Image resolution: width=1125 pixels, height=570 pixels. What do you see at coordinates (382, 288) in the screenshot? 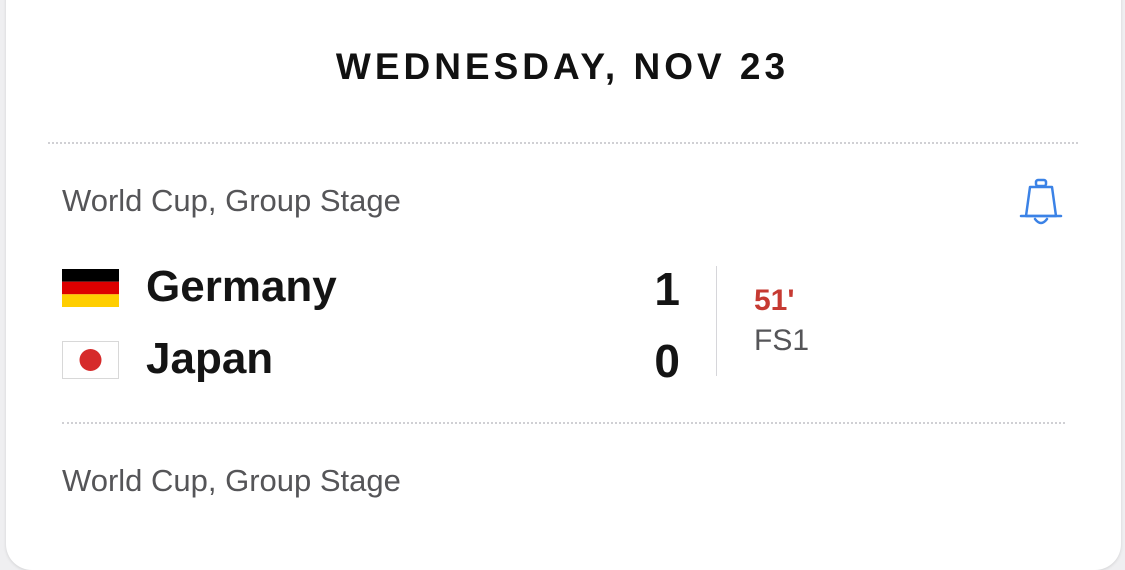
I see `team-row-home: Germany 1` at bounding box center [382, 288].